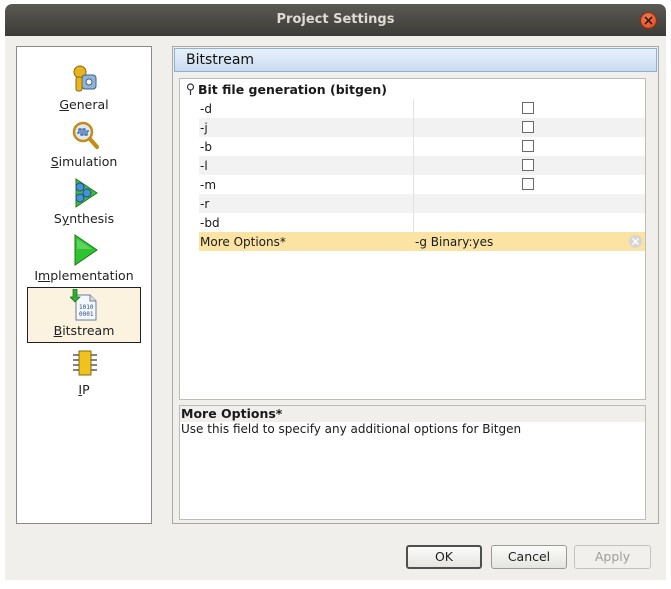 The image size is (671, 589). Describe the element at coordinates (85, 363) in the screenshot. I see `chip-icon` at that location.